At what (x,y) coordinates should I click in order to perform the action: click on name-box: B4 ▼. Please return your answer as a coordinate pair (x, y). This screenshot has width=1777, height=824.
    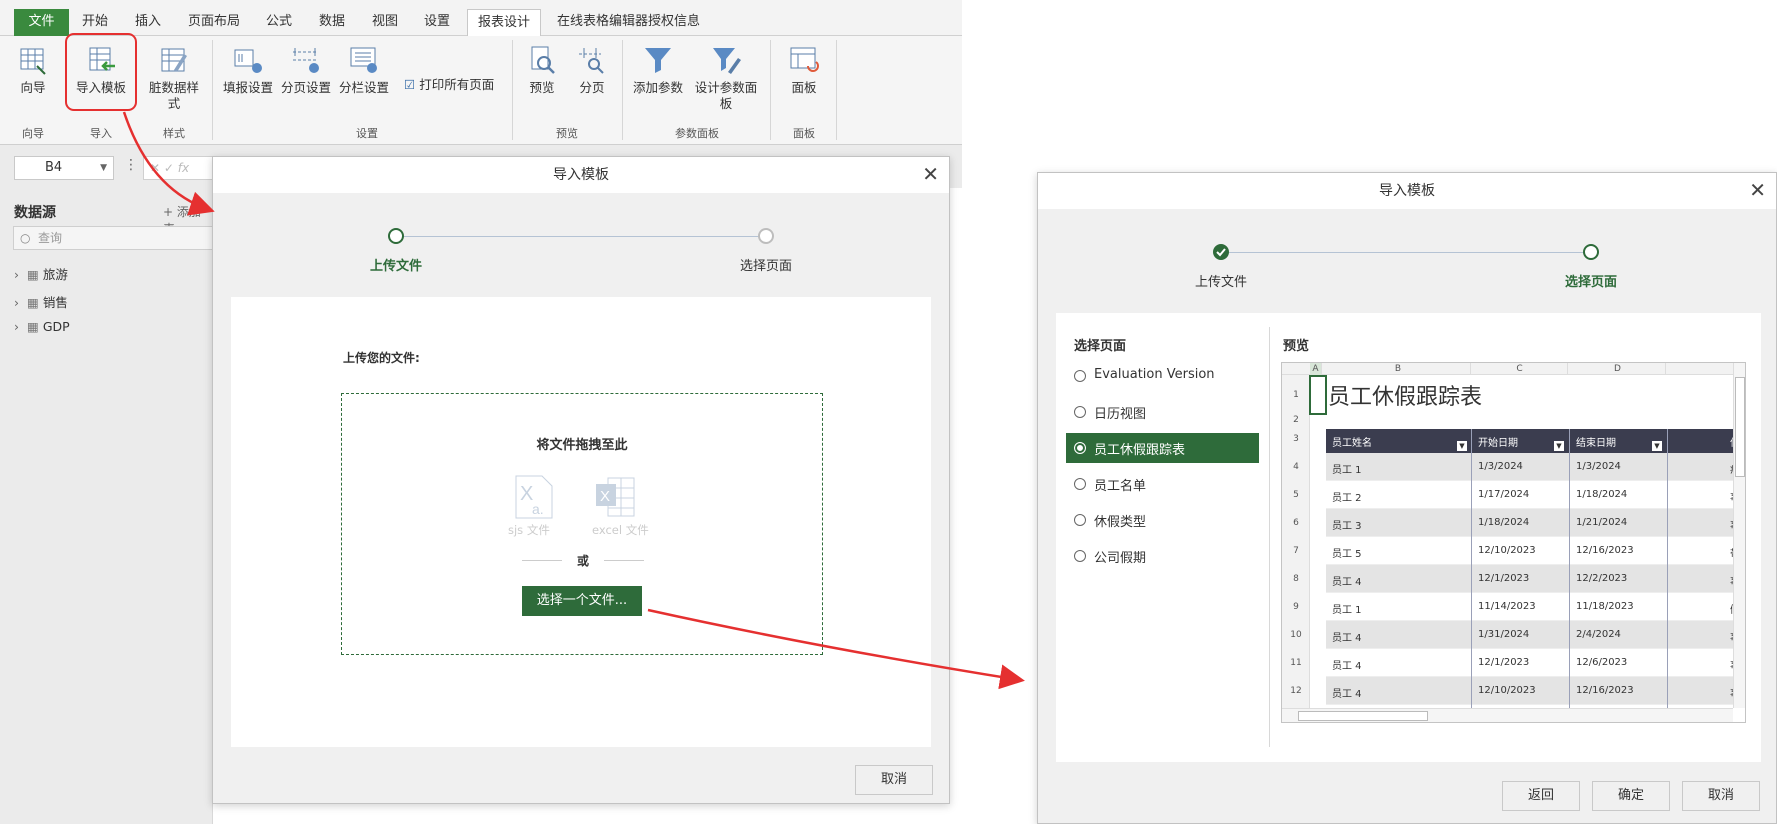
    Looking at the image, I should click on (64, 168).